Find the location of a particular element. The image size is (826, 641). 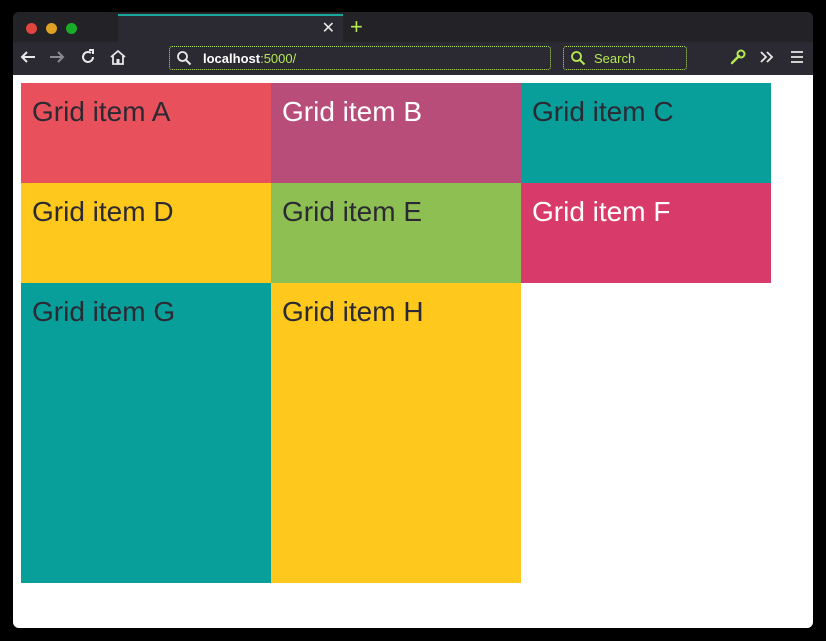

nav-toolbar: localhost:5000/ Search is located at coordinates (413, 58).